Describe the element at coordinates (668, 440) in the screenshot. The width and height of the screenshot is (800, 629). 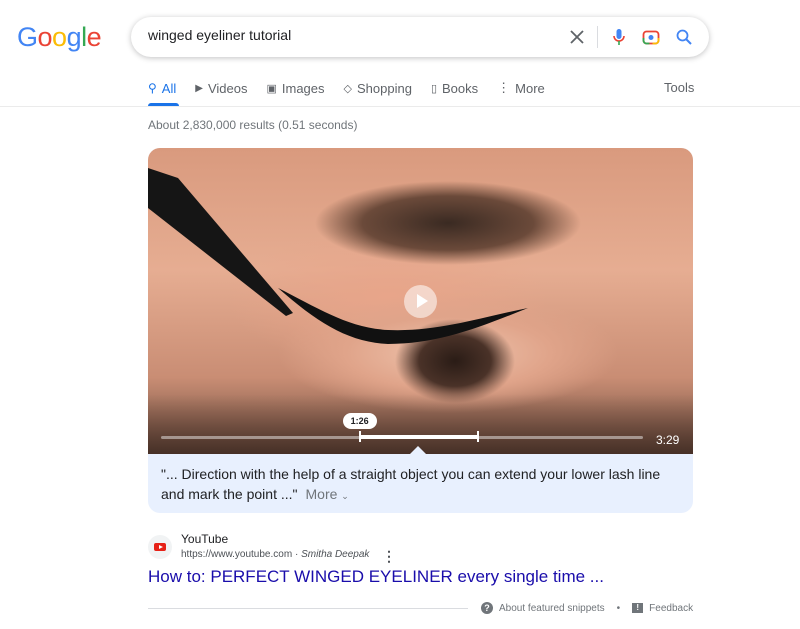
I see `video-duration: 3:29` at that location.